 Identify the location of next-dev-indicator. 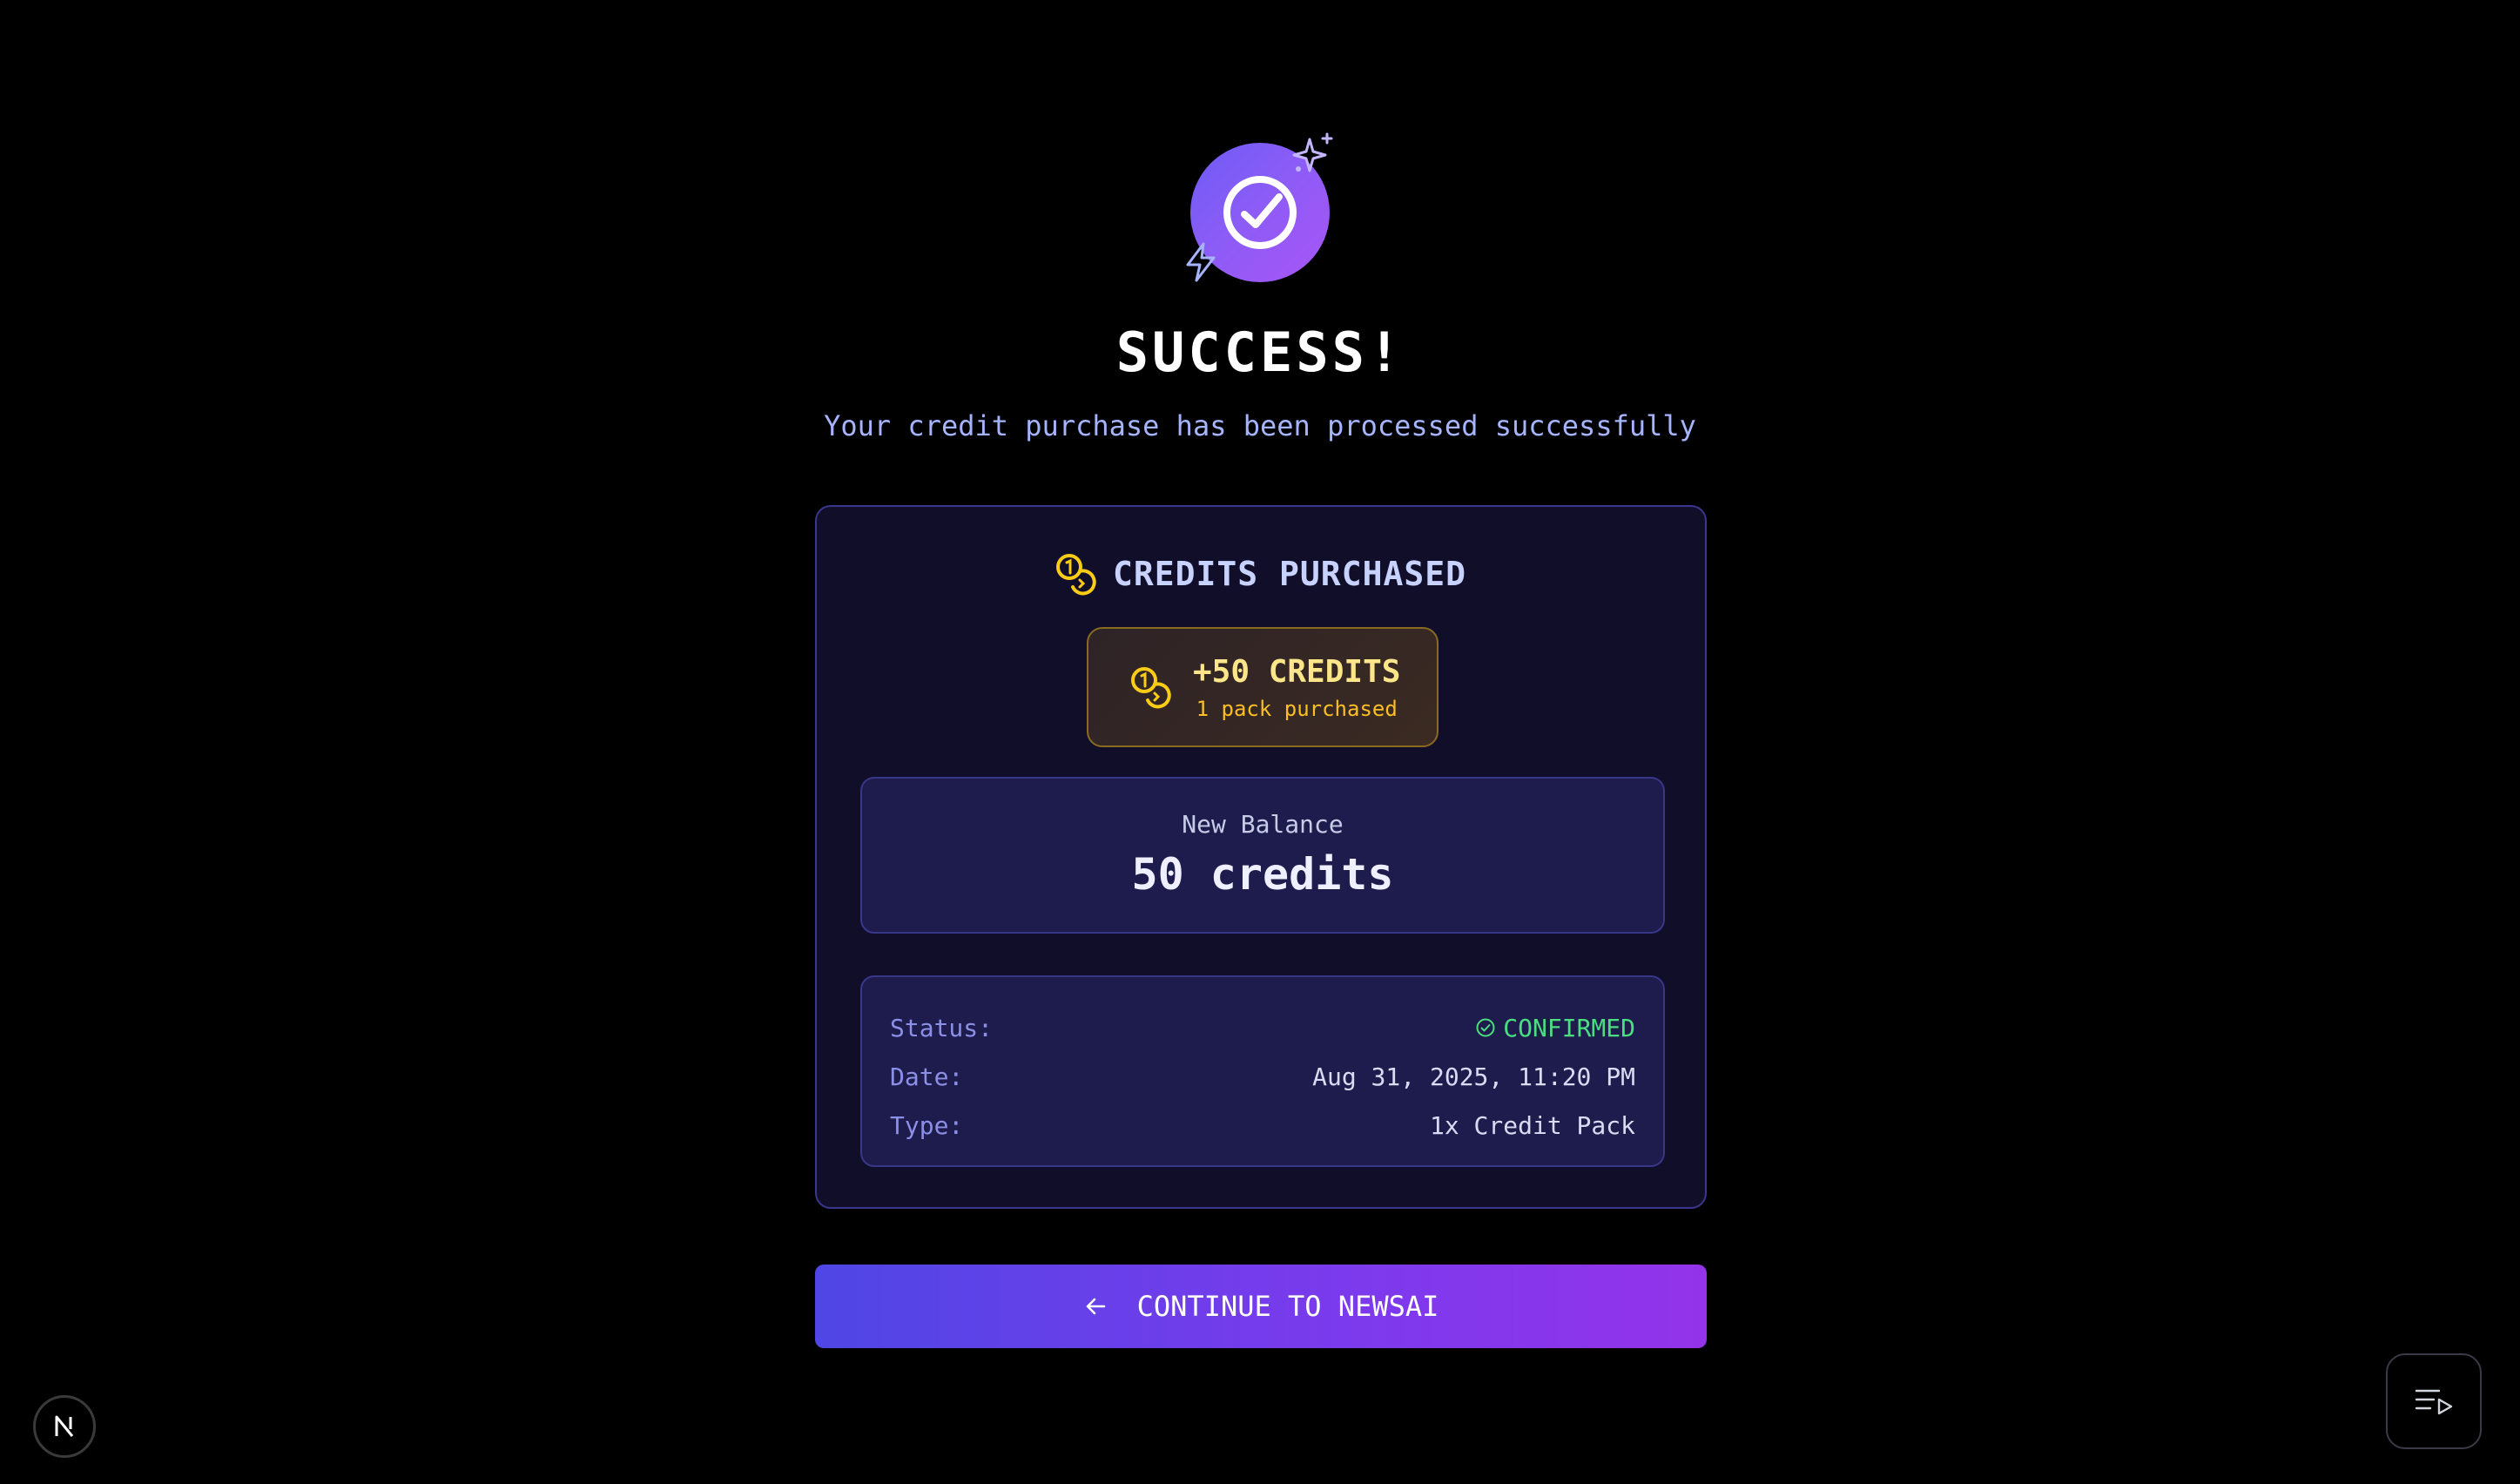
(64, 1426).